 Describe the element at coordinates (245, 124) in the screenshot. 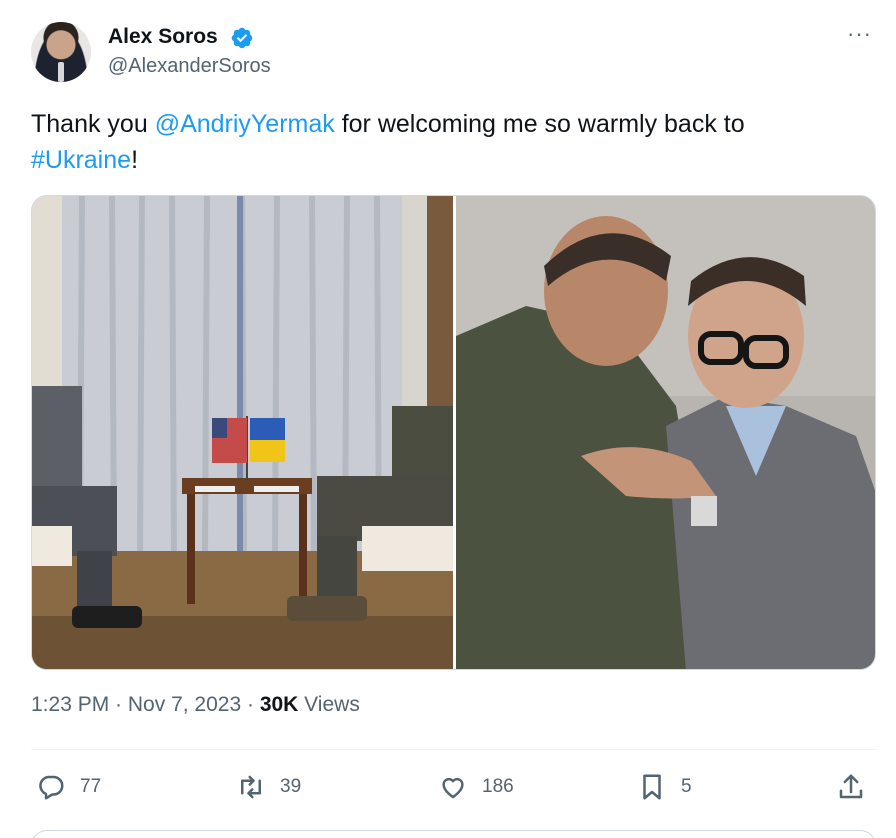

I see `mention-link: @AndriyYermak` at that location.